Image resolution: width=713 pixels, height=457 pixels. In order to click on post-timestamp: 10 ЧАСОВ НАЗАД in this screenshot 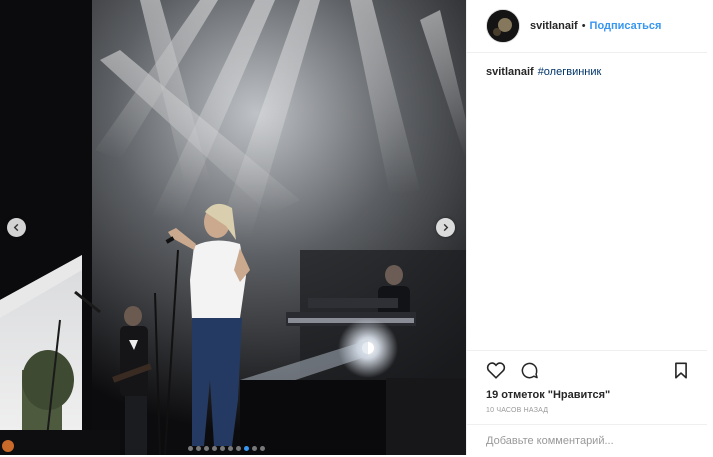, I will do `click(517, 410)`.